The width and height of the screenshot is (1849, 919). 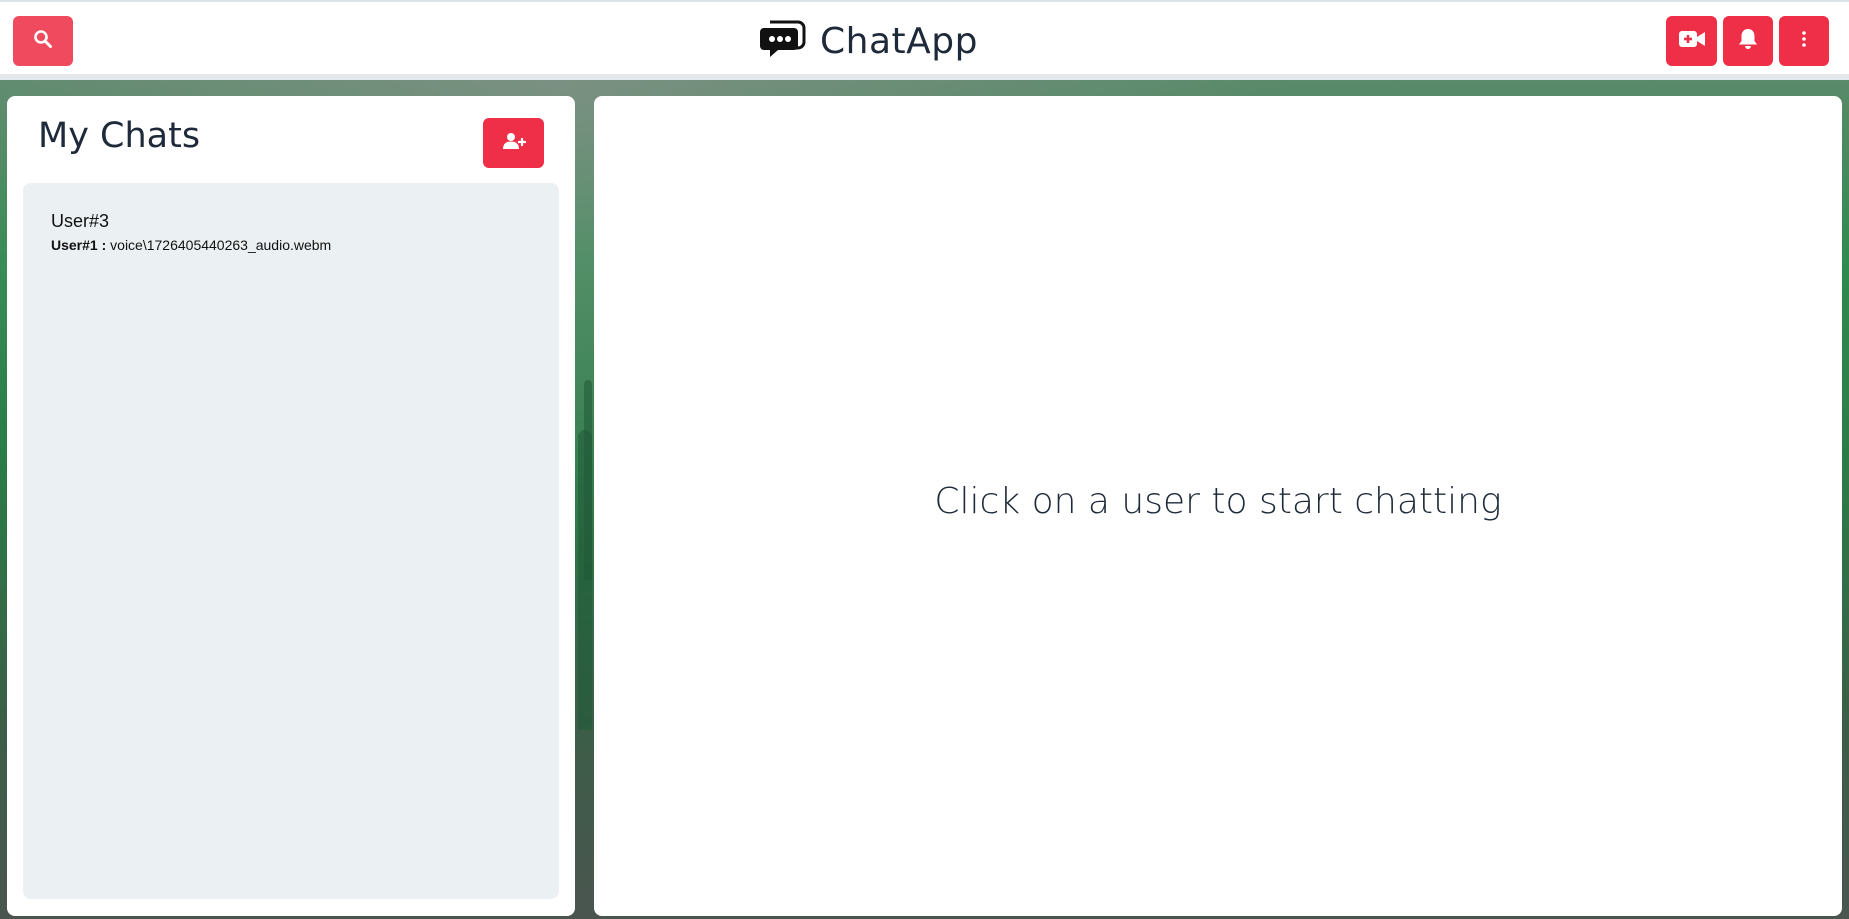 I want to click on video-call-button, so click(x=1691, y=41).